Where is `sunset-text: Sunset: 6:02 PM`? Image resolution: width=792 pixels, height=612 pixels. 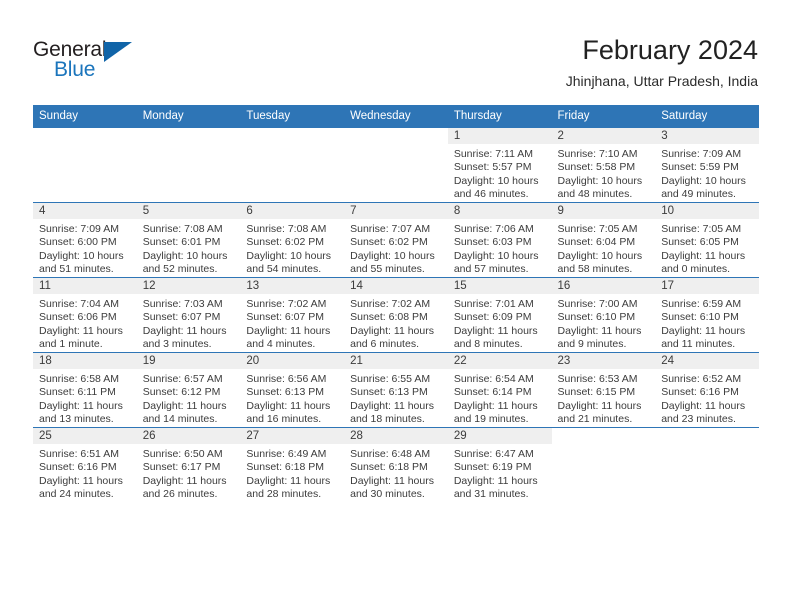 sunset-text: Sunset: 6:02 PM is located at coordinates (389, 242).